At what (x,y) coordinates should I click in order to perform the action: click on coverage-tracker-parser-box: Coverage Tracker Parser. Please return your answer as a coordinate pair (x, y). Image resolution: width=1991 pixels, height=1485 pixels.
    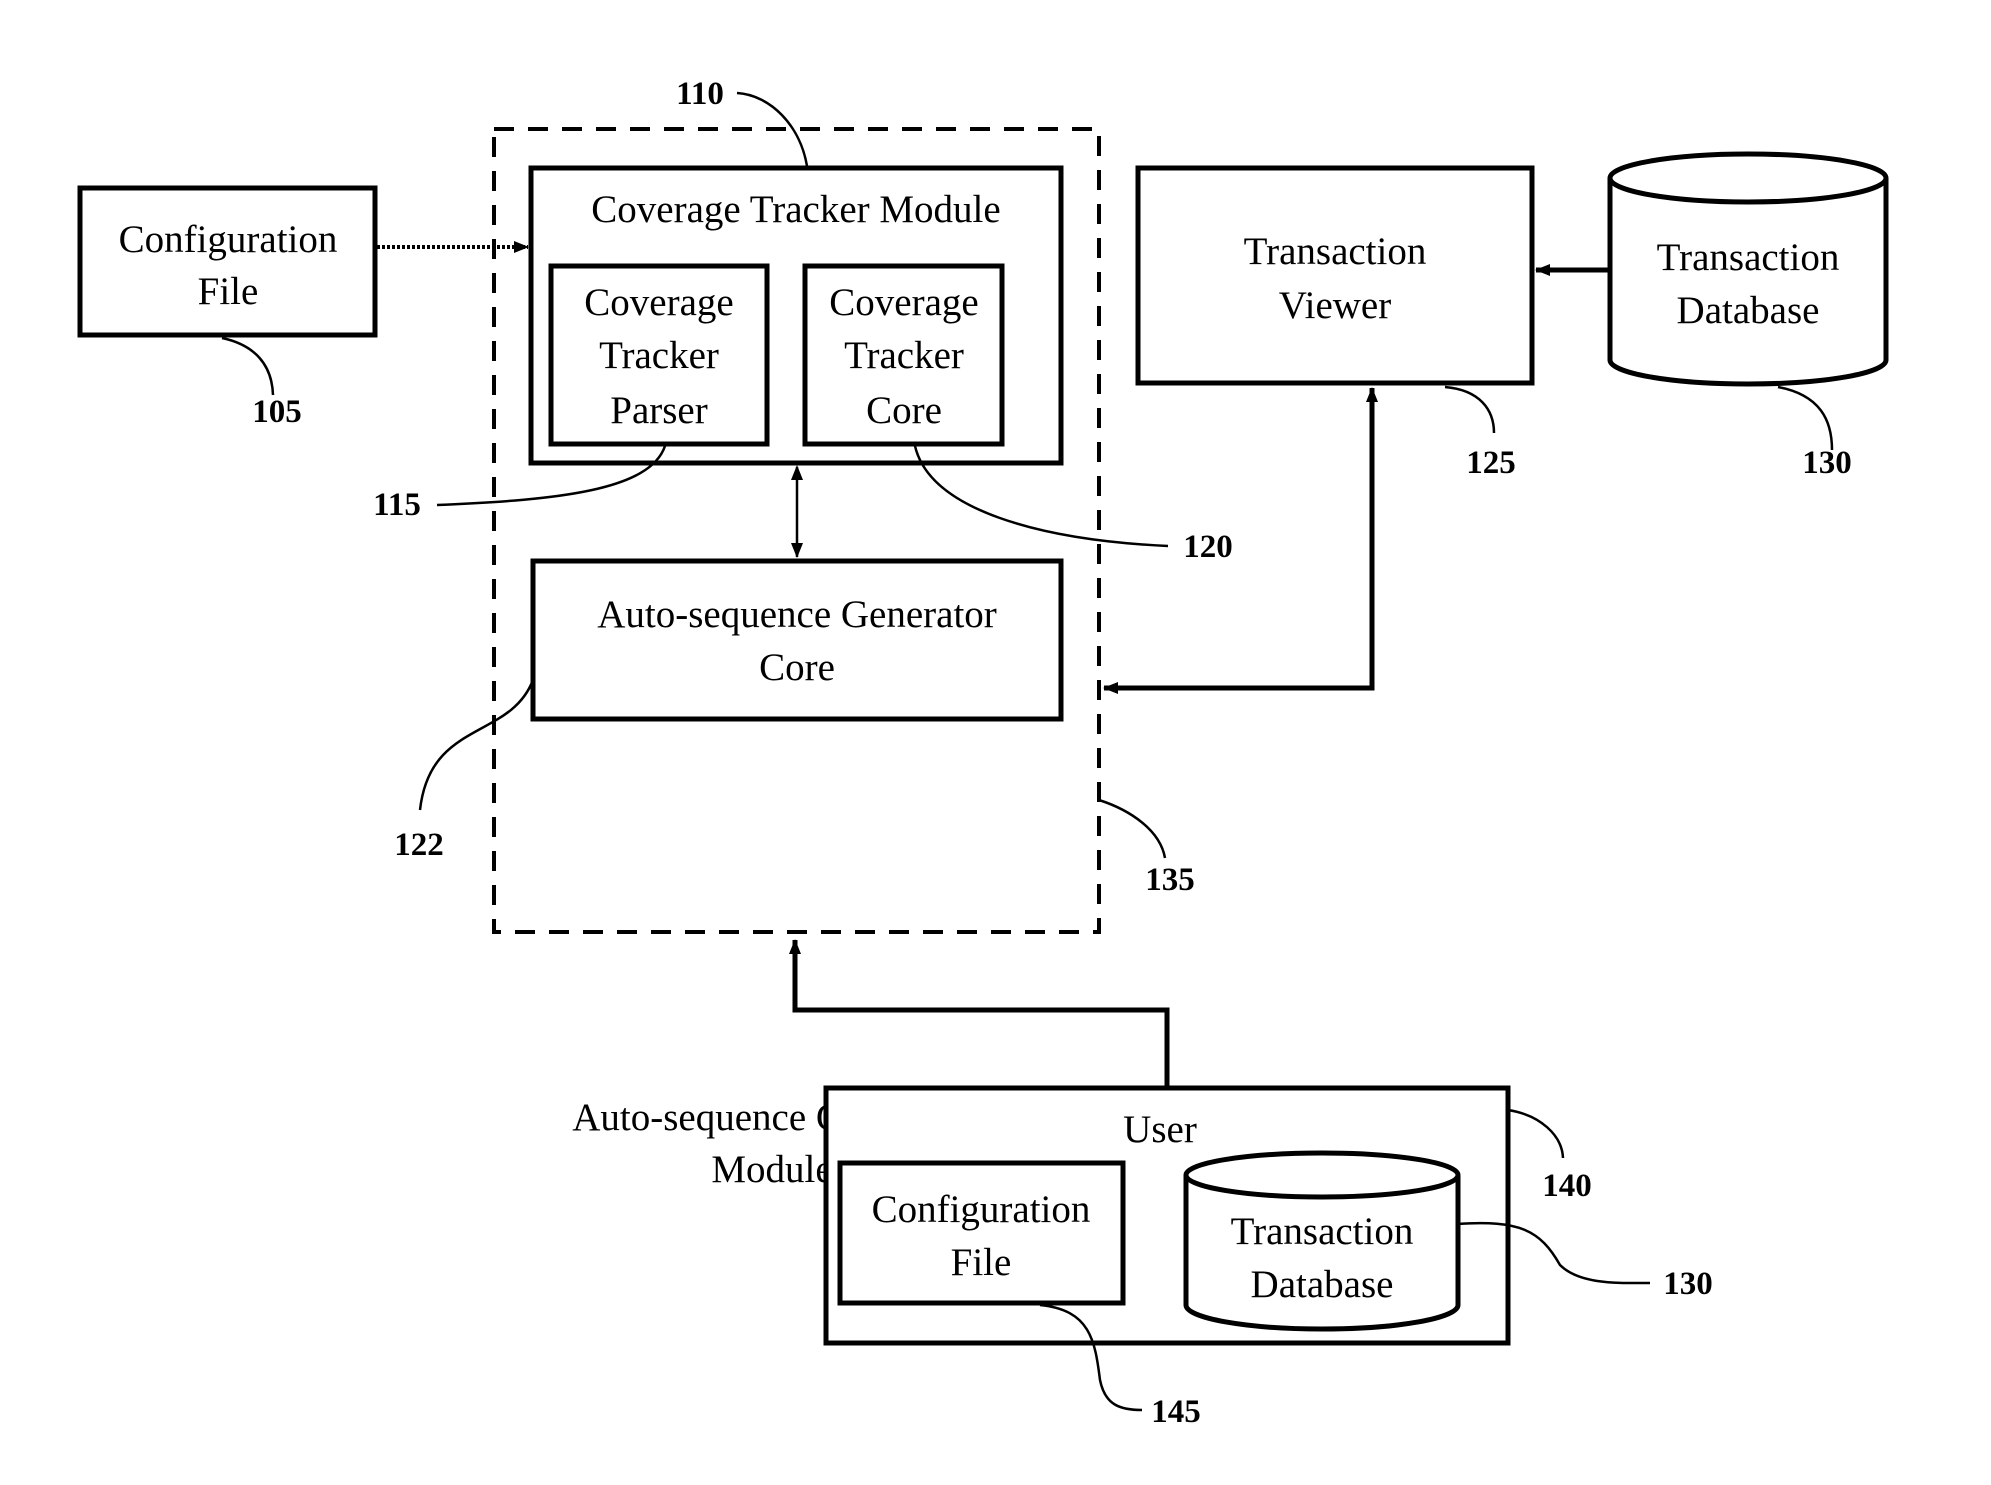
    Looking at the image, I should click on (659, 355).